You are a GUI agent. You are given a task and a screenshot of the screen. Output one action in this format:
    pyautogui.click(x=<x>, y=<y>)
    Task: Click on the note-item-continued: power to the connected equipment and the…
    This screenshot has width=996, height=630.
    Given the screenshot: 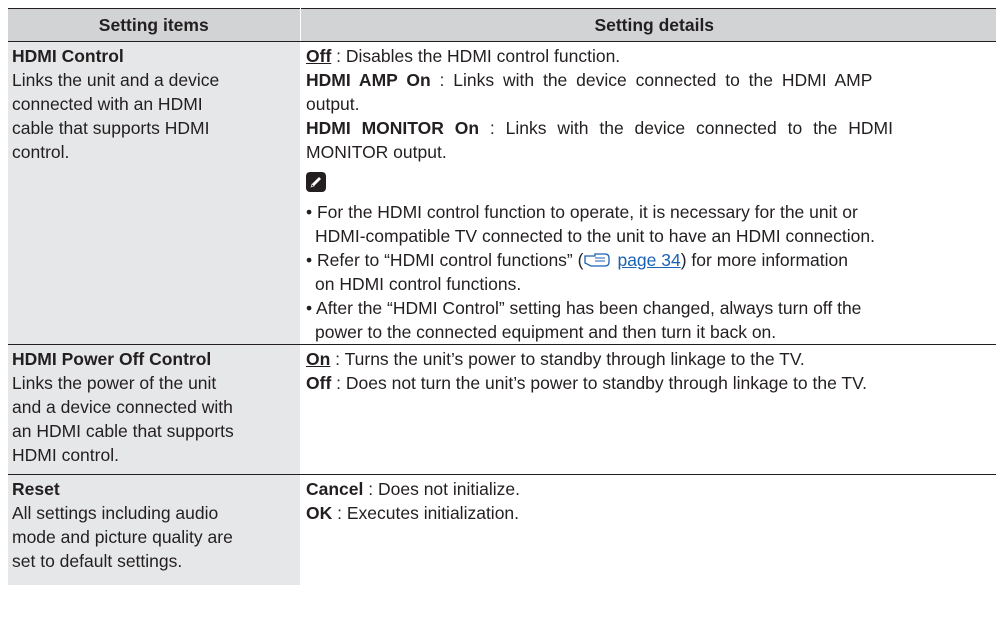 What is the action you would take?
    pyautogui.click(x=546, y=332)
    